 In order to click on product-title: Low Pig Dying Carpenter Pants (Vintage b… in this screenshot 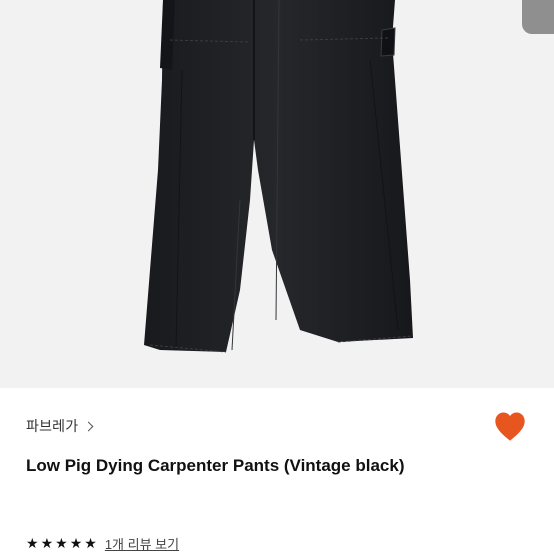, I will do `click(215, 465)`.